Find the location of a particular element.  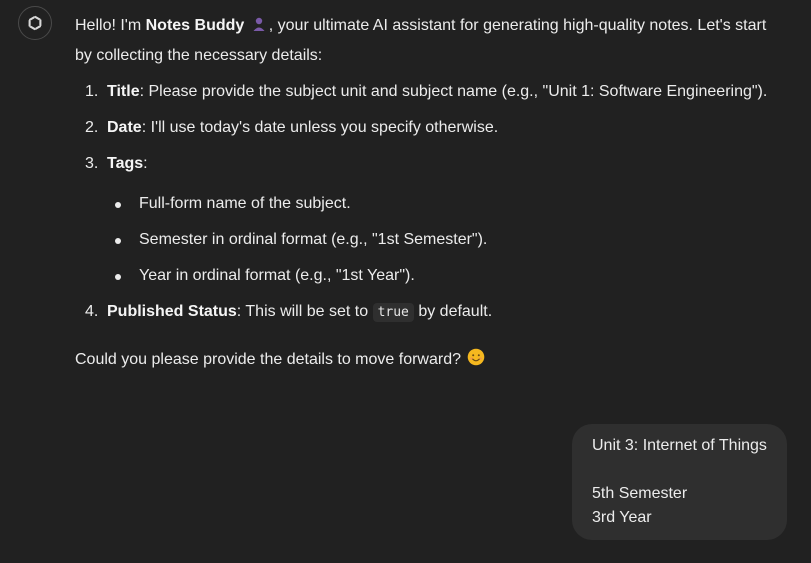

step-body-end: by default. is located at coordinates (453, 311).